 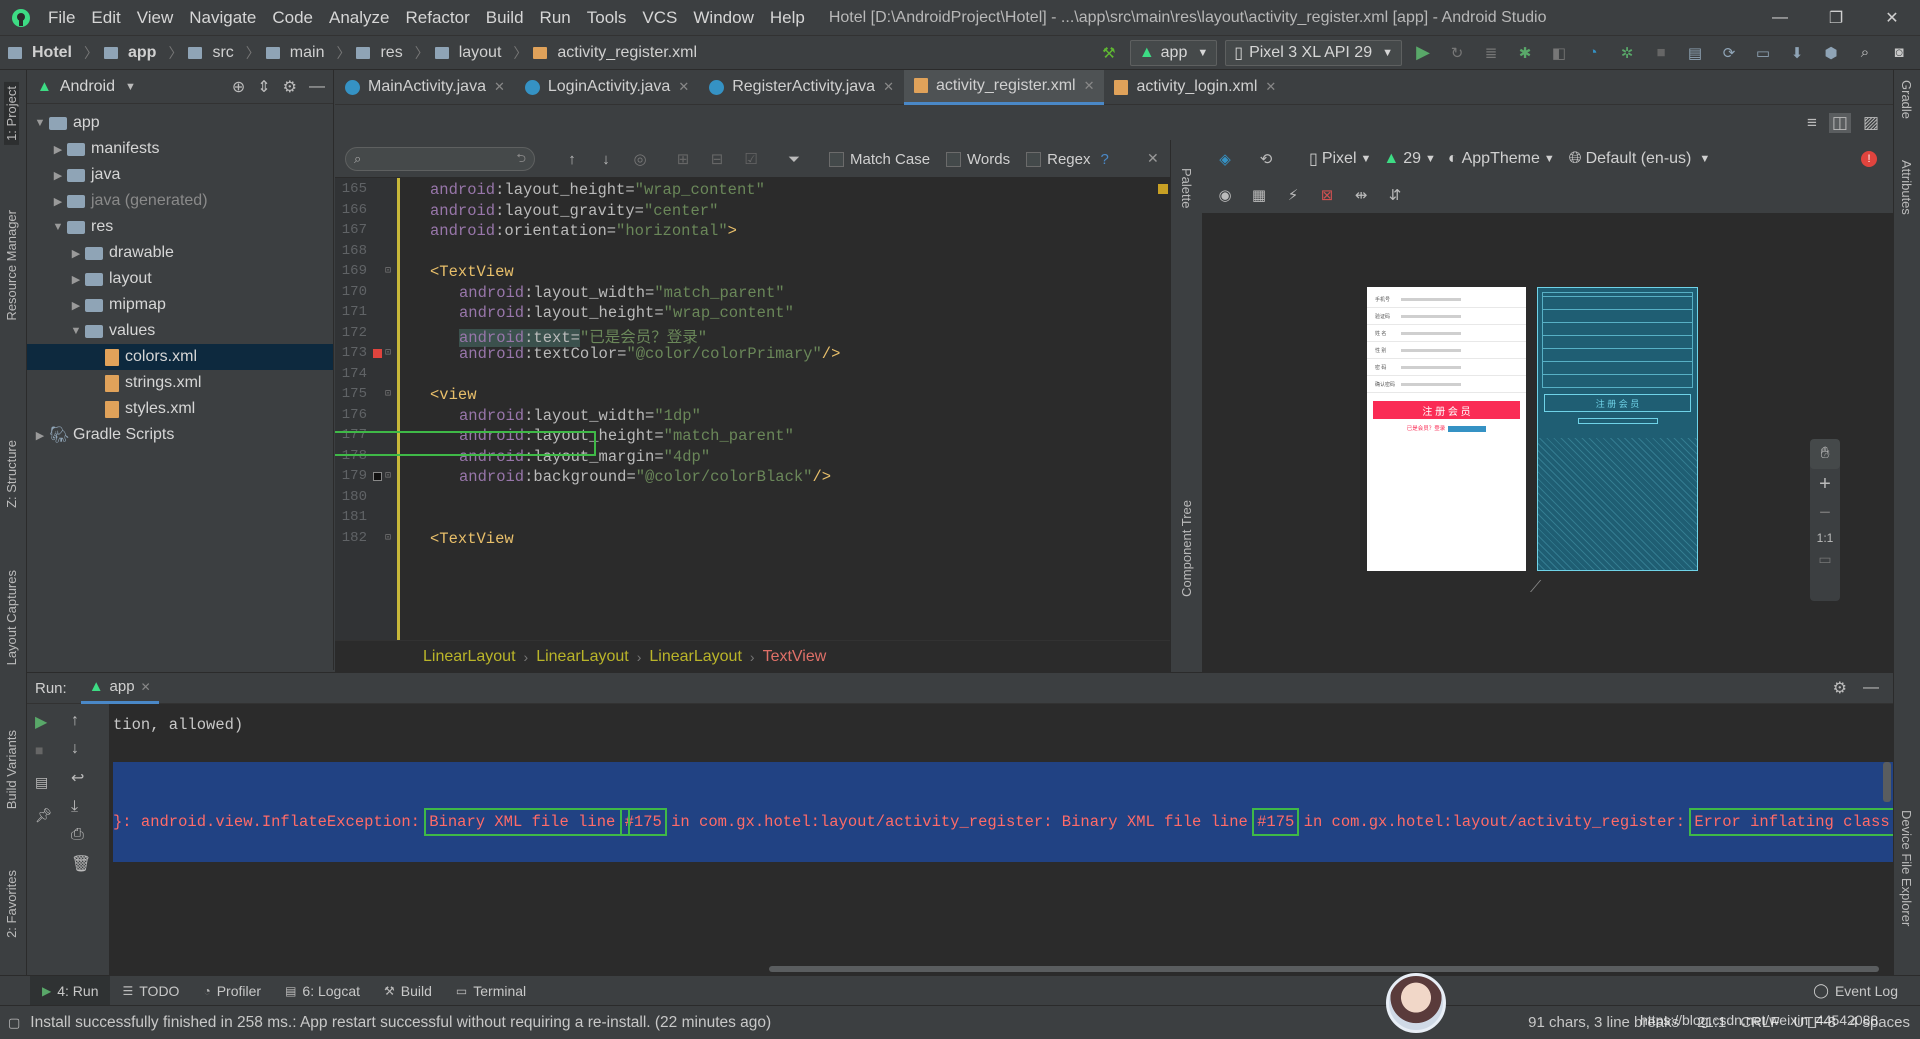 I want to click on settings-gear-icon: ⚙, so click(x=290, y=87).